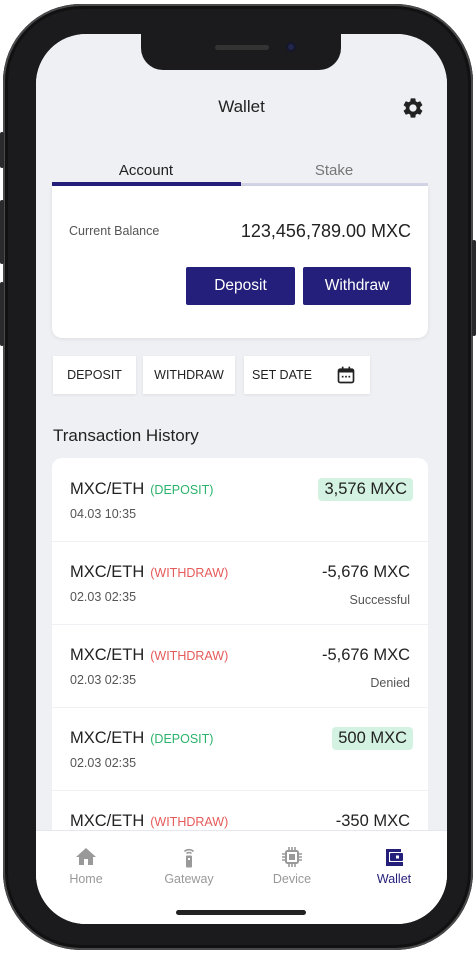  What do you see at coordinates (291, 47) in the screenshot?
I see `front-camera` at bounding box center [291, 47].